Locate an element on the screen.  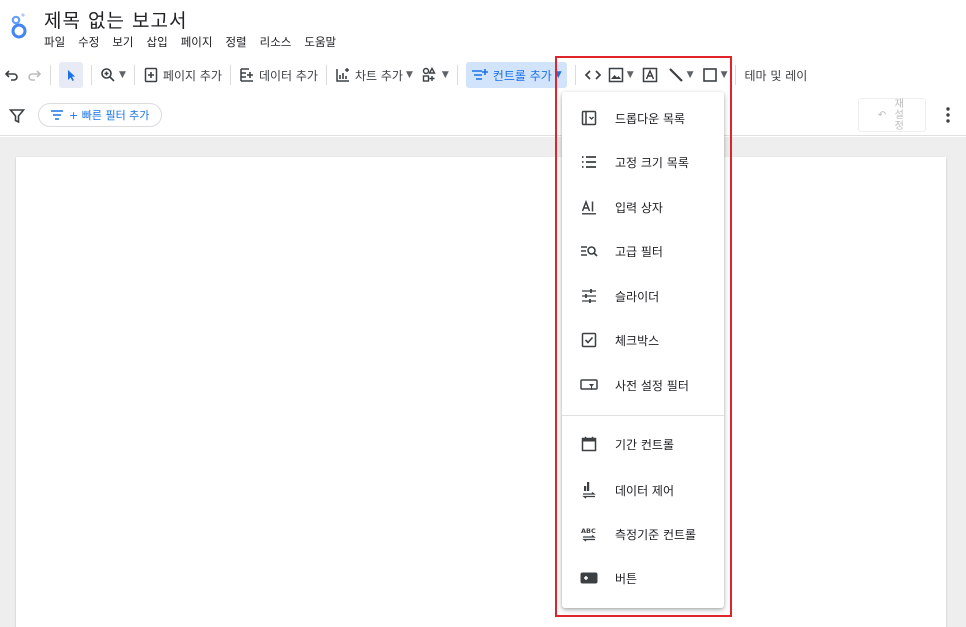
code-icon is located at coordinates (592, 75).